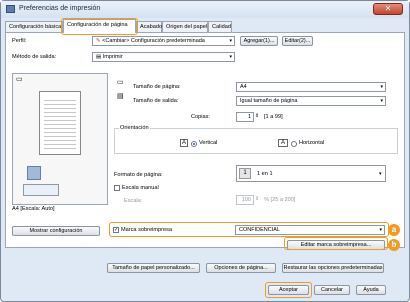 Image resolution: width=410 pixels, height=302 pixels. Describe the element at coordinates (56, 231) in the screenshot. I see `show-settings-button: Mostrar configuración` at that location.